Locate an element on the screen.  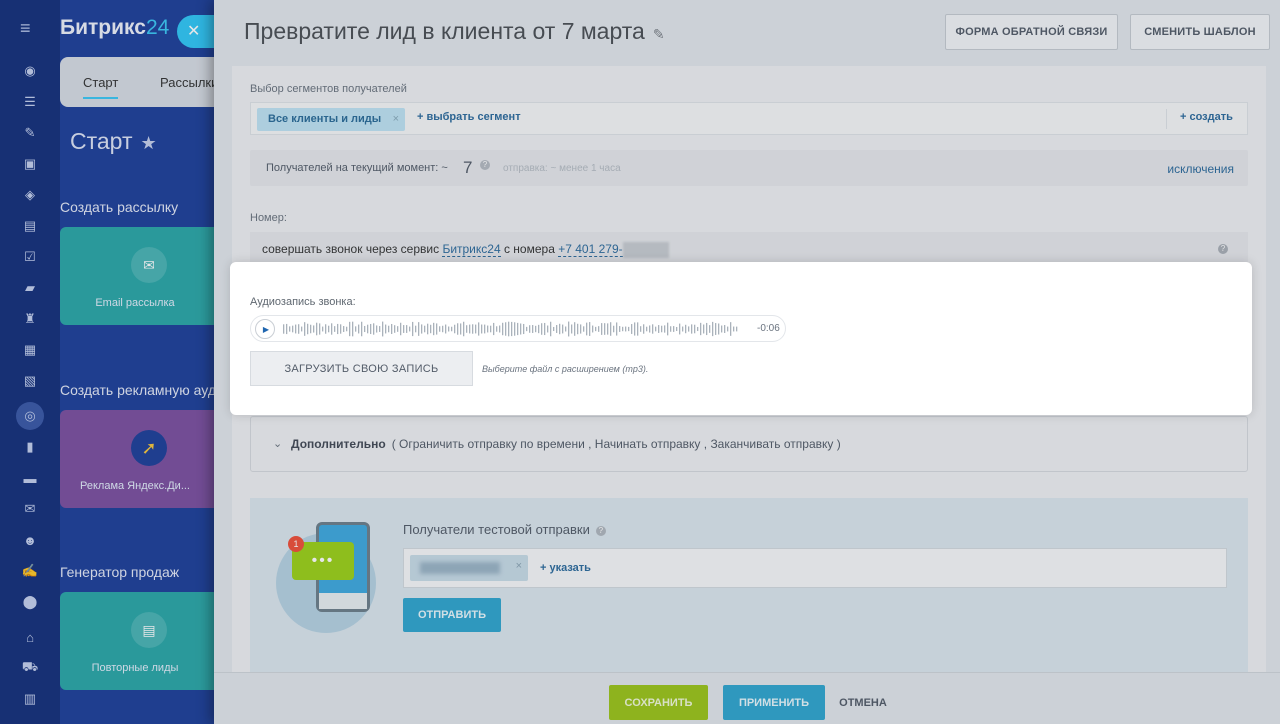
service-link: Битрикс24 is located at coordinates (471, 250).